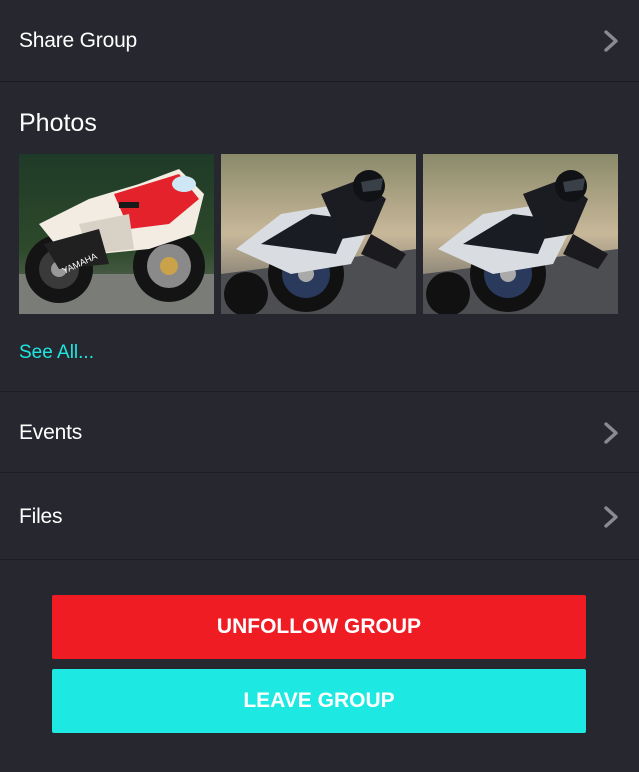 The width and height of the screenshot is (639, 772). What do you see at coordinates (319, 517) in the screenshot?
I see `files-row: Files` at bounding box center [319, 517].